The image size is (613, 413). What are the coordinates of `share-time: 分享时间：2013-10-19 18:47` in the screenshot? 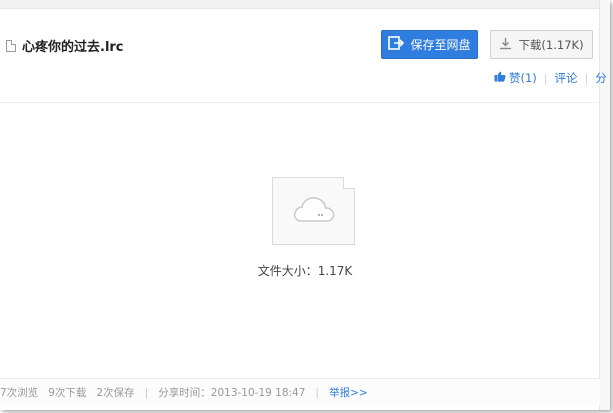 It's located at (232, 392).